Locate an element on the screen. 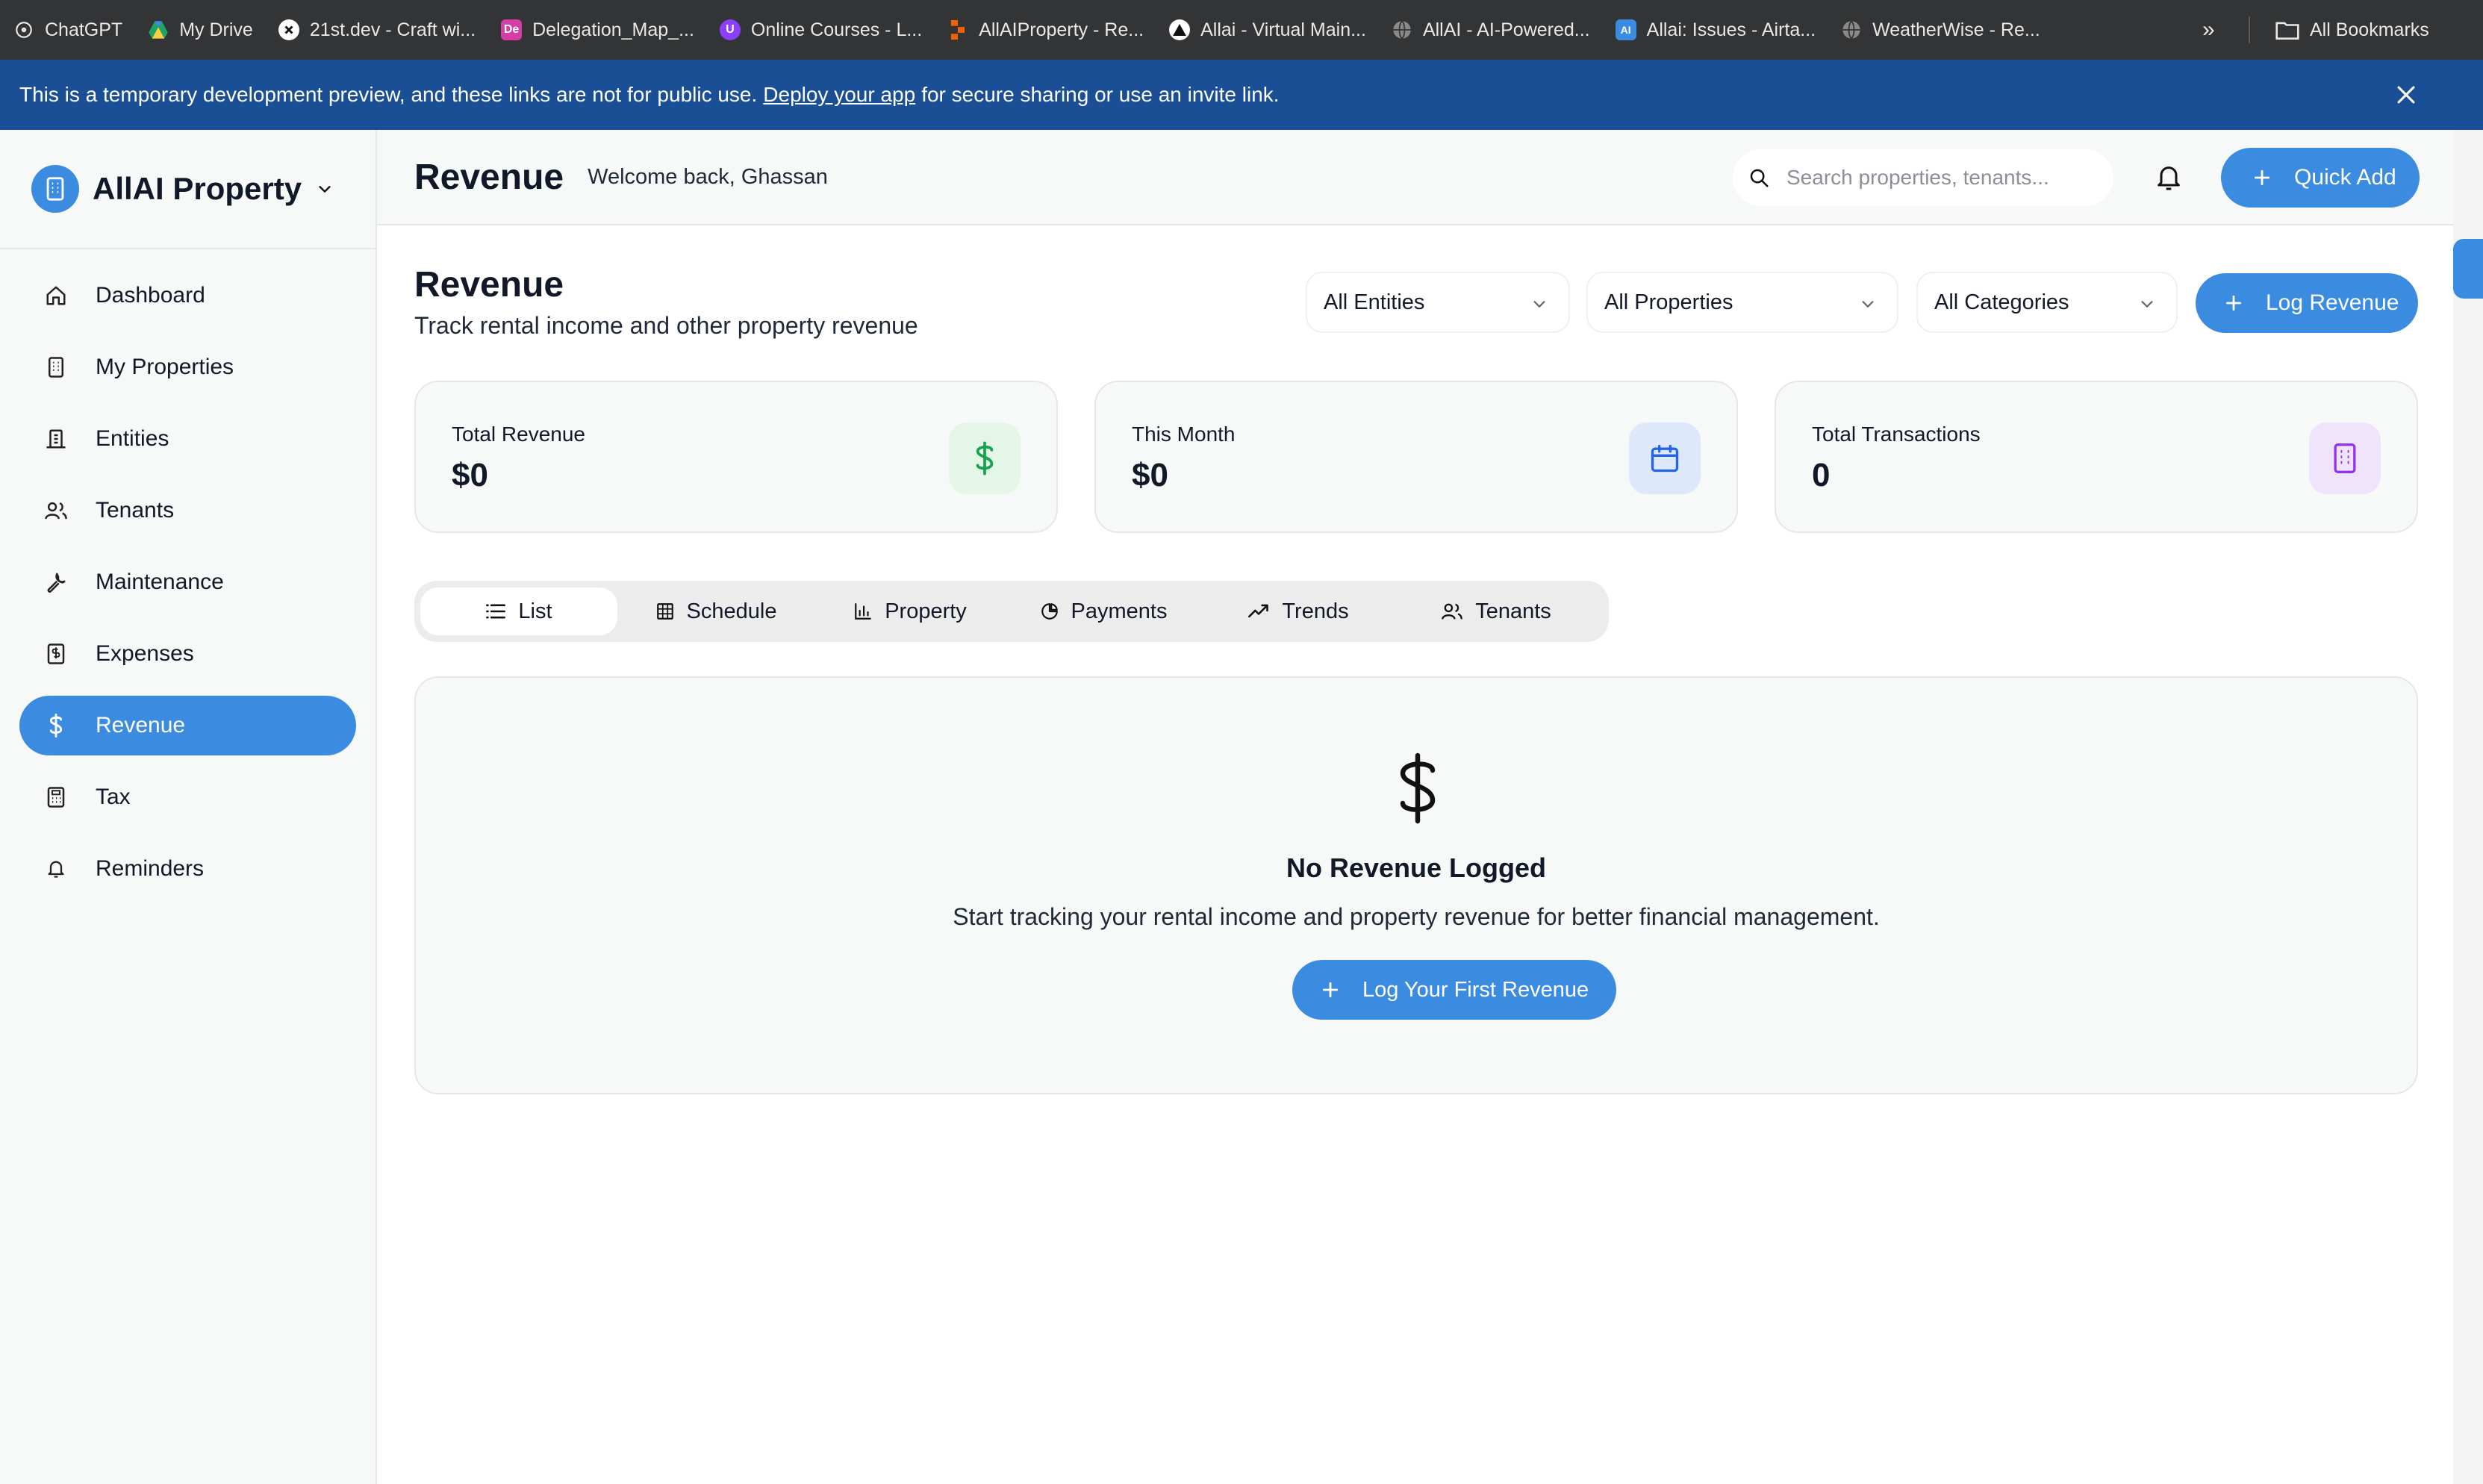 The width and height of the screenshot is (2483, 1484). tab-label: List is located at coordinates (535, 611).